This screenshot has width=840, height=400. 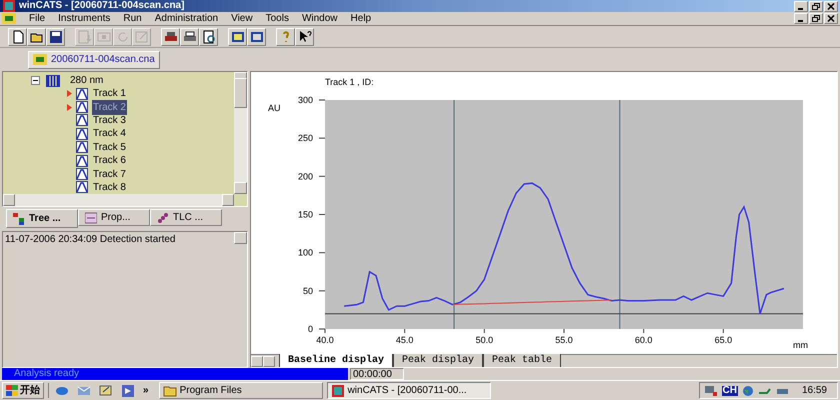 I want to click on status-message: Analysis ready, so click(x=175, y=374).